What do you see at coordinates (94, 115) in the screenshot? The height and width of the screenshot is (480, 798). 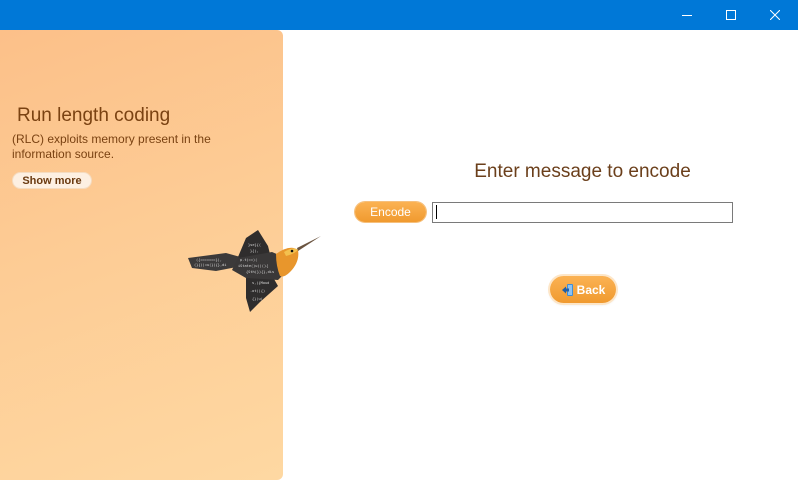 I see `panel-title: Run length coding` at bounding box center [94, 115].